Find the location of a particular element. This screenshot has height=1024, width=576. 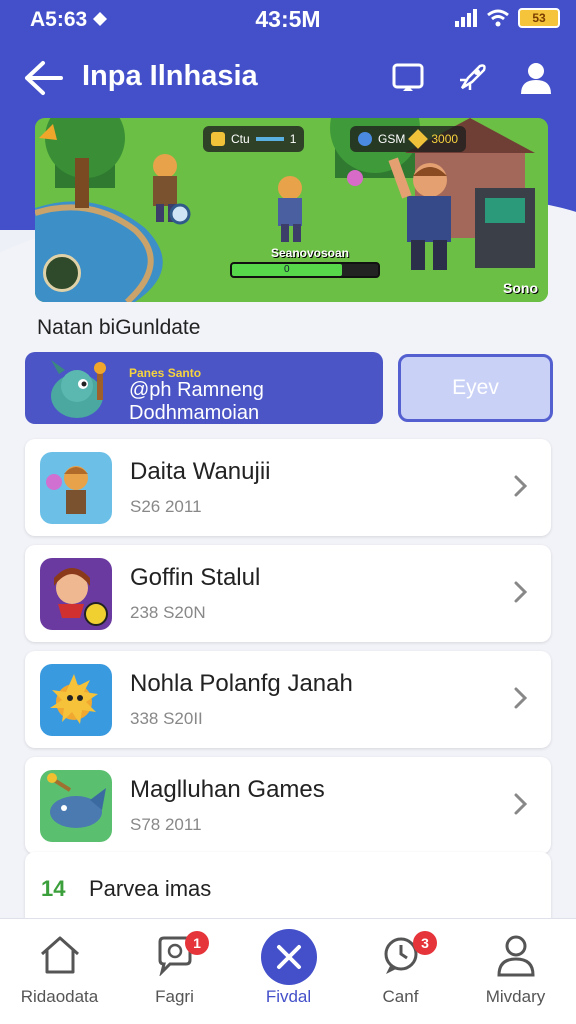

tab-label: Fivdal is located at coordinates (288, 996).